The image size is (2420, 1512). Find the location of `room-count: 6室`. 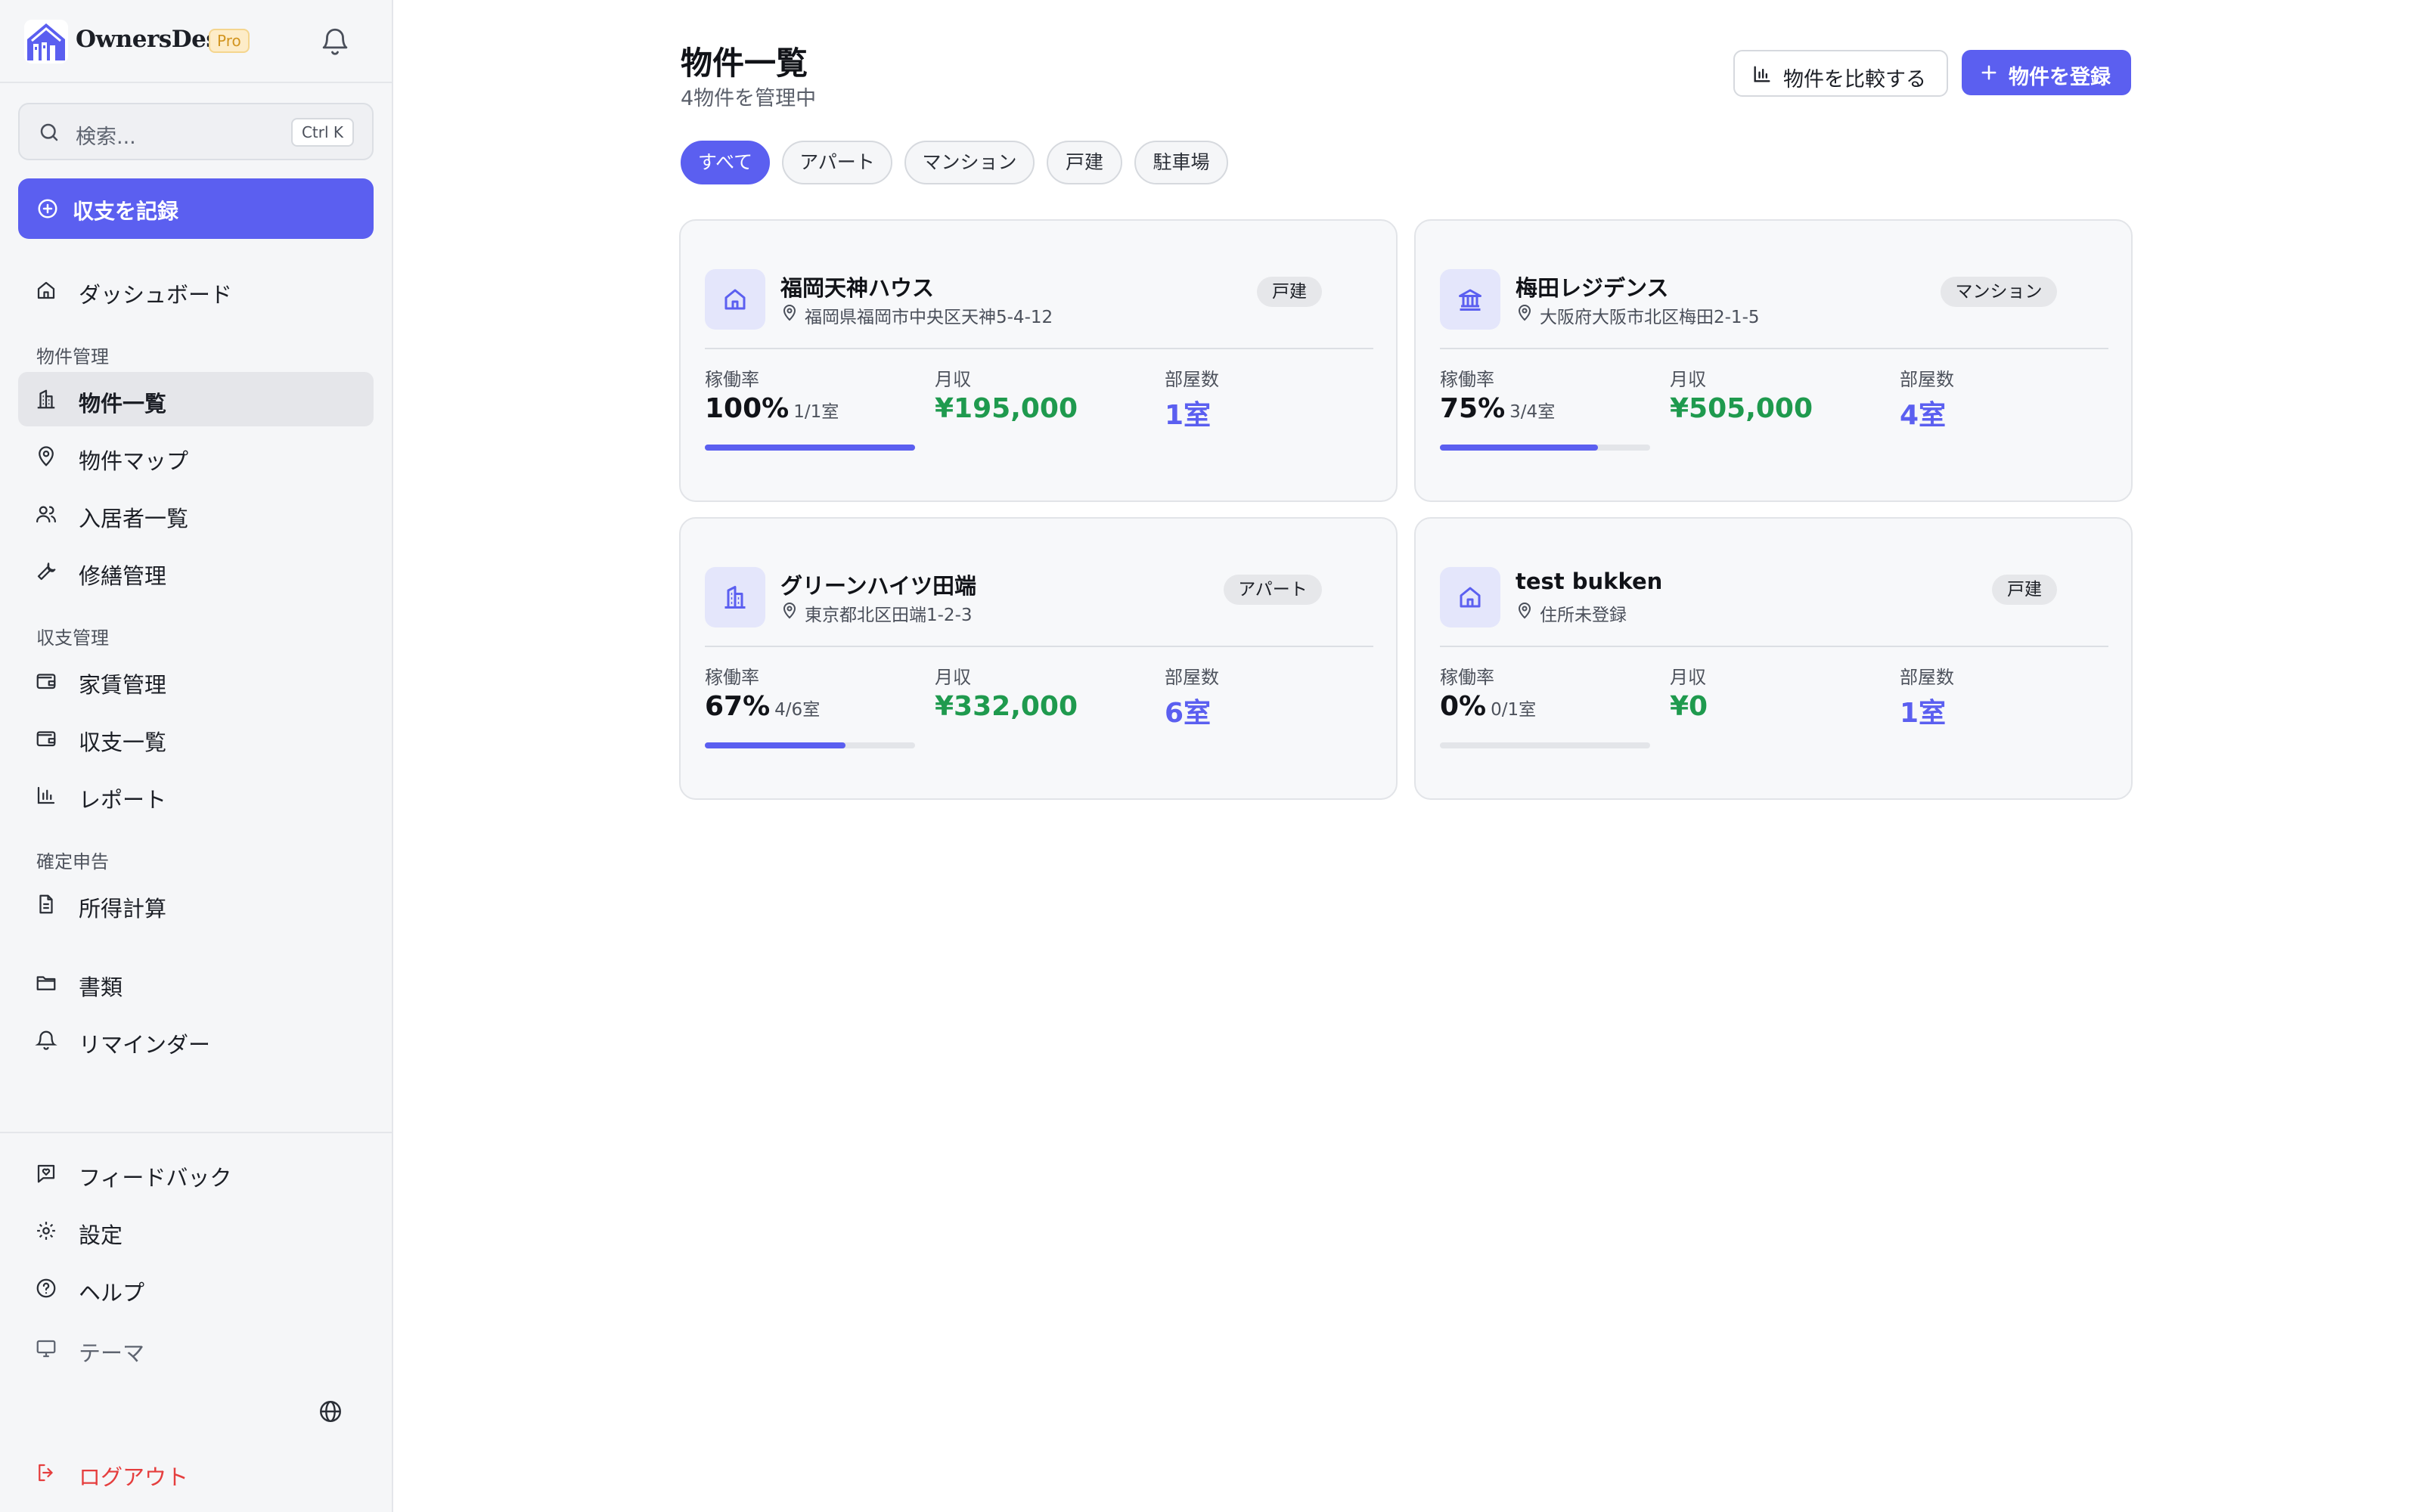

room-count: 6室 is located at coordinates (1188, 713).